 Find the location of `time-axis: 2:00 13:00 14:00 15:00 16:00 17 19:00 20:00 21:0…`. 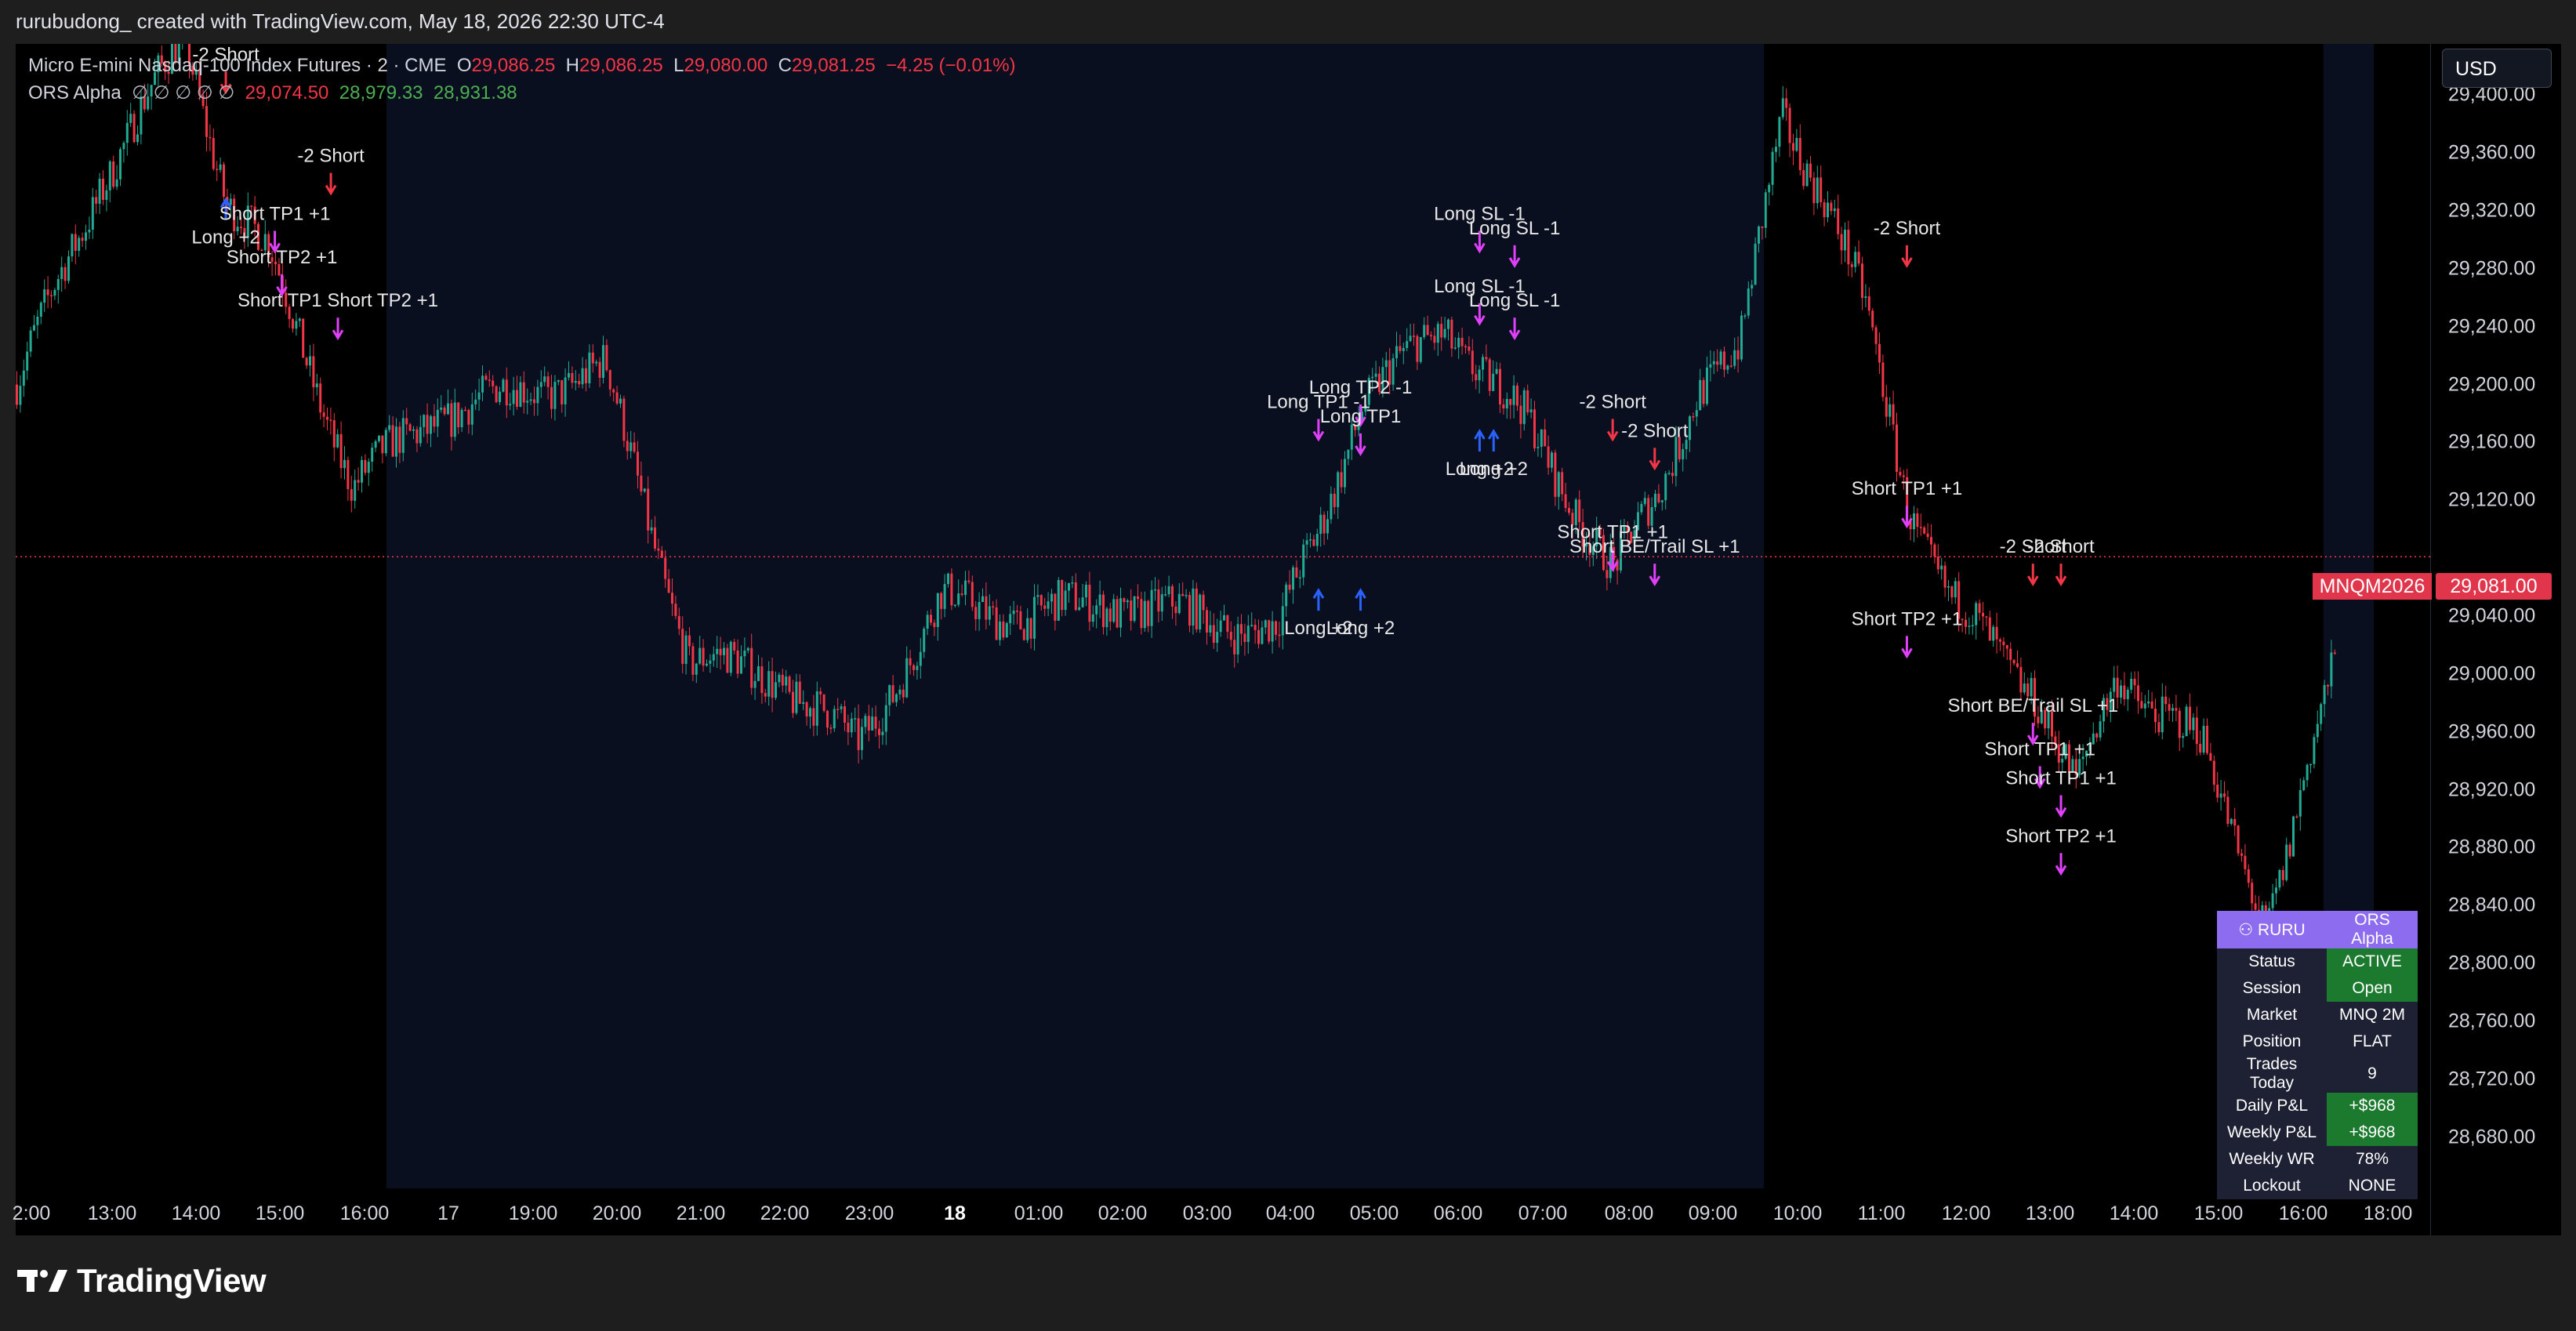

time-axis: 2:00 13:00 14:00 15:00 16:00 17 19:00 20:00 21:0… is located at coordinates (1222, 1211).